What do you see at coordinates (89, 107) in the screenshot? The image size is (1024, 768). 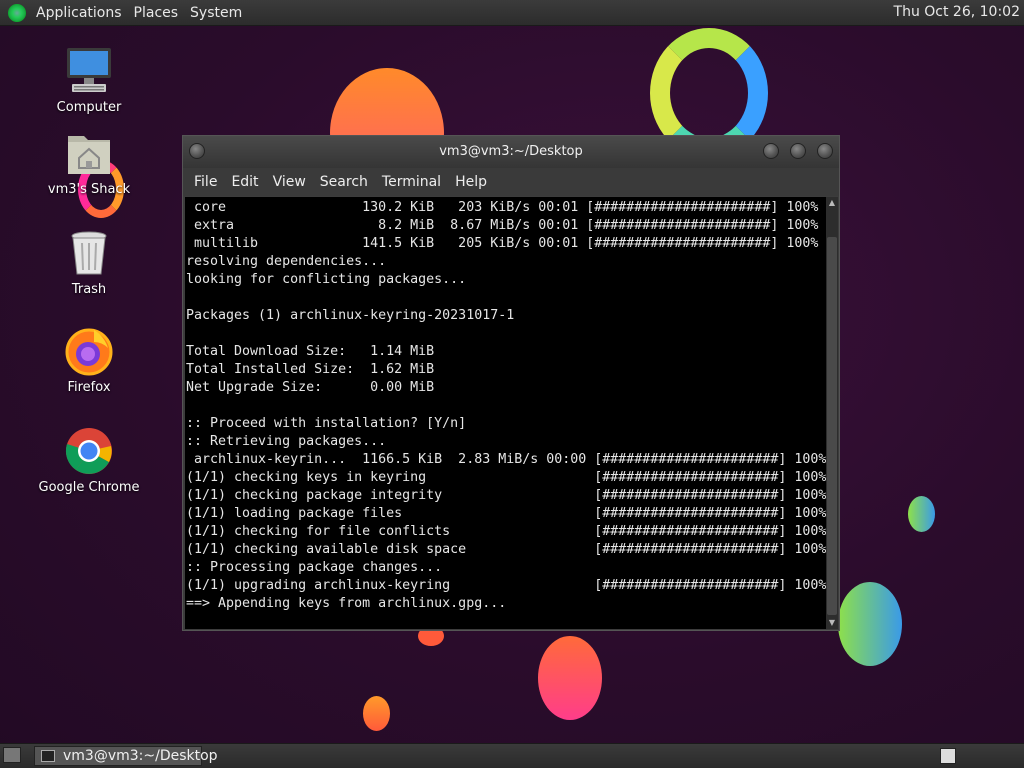 I see `desktop-icon-label: Computer` at bounding box center [89, 107].